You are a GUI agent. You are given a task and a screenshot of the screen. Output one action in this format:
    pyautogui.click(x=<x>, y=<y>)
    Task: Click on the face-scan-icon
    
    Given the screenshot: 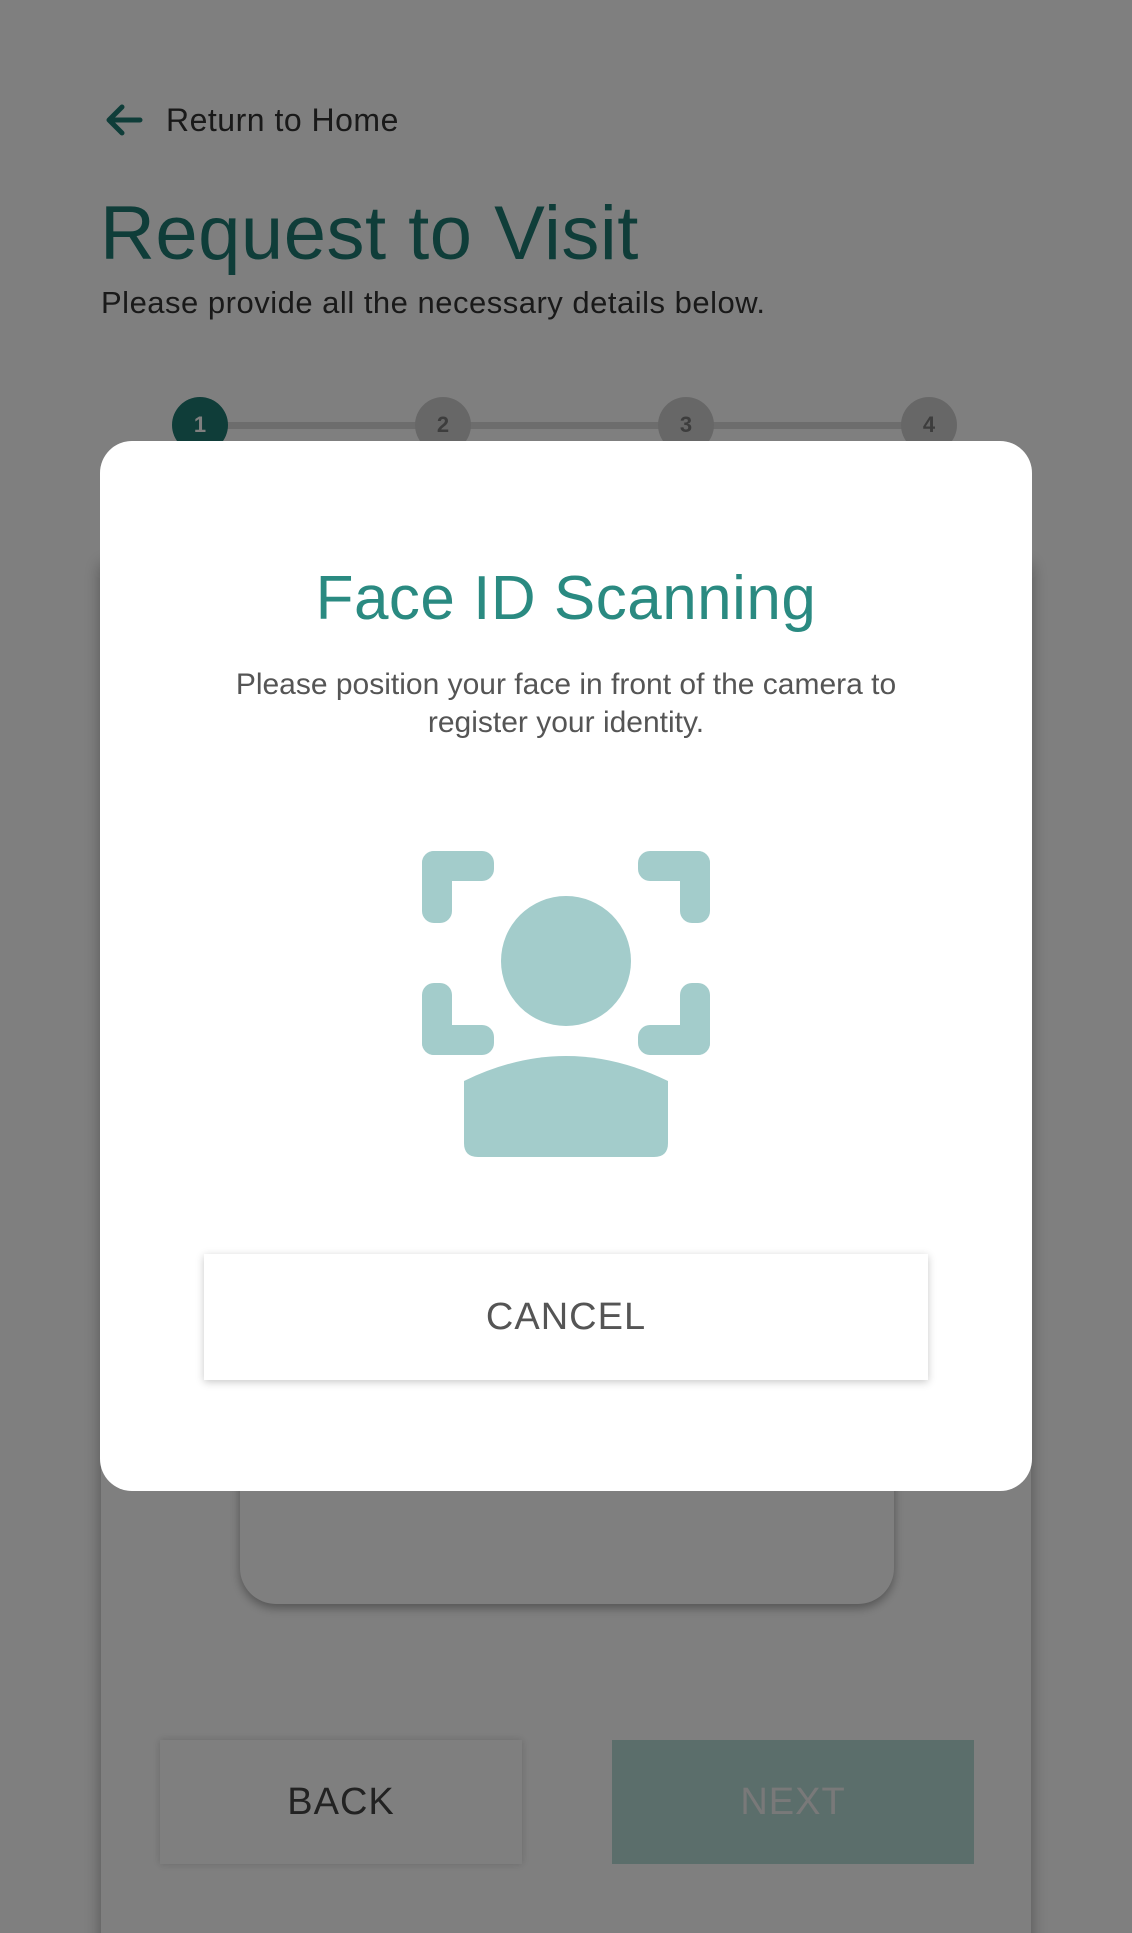 What is the action you would take?
    pyautogui.click(x=566, y=1004)
    